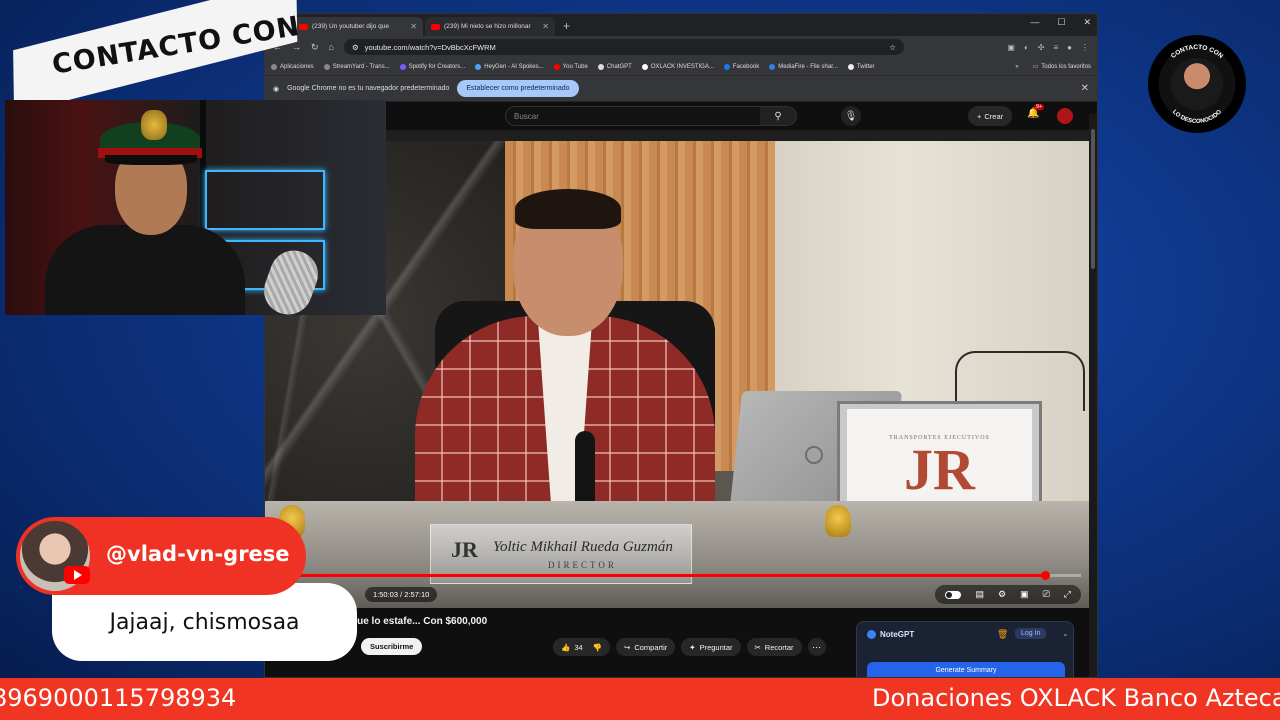 The width and height of the screenshot is (1280, 720). I want to click on create-button: + Crear, so click(990, 116).